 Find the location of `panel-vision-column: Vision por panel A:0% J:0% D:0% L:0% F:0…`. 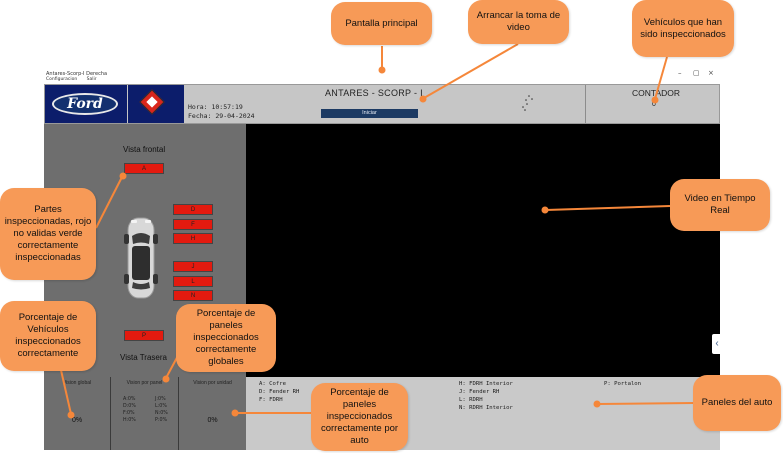

panel-vision-column: Vision por panel A:0% J:0% D:0% L:0% F:0… is located at coordinates (145, 413).